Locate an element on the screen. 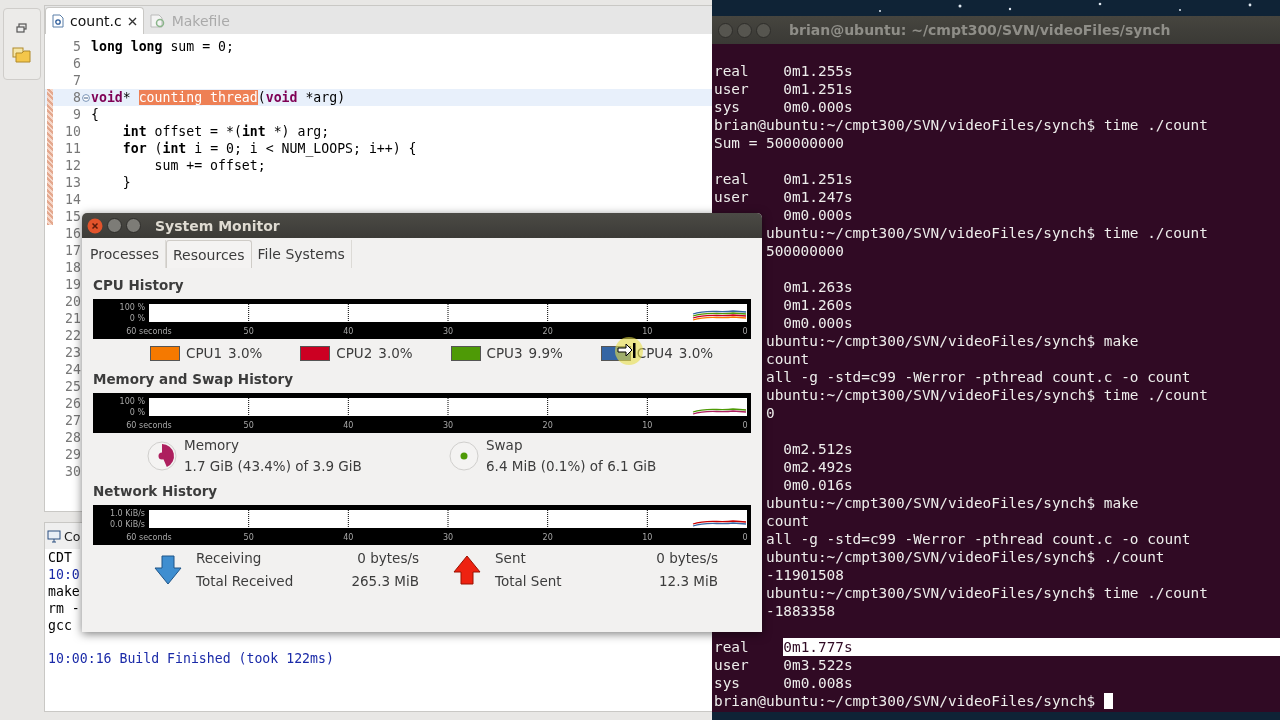  terminal-line: 0m0.016s is located at coordinates (818, 485).